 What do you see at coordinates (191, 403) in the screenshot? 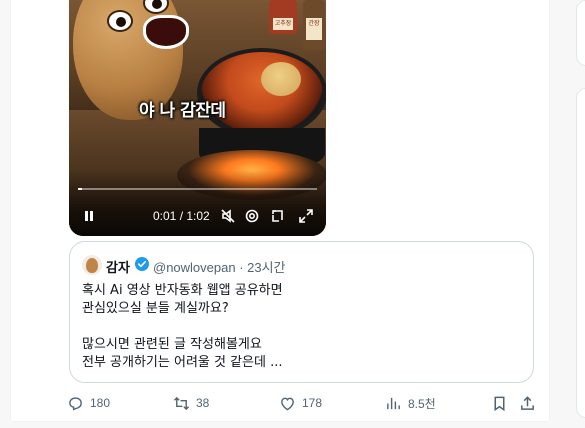
I see `retweet-button: 38` at bounding box center [191, 403].